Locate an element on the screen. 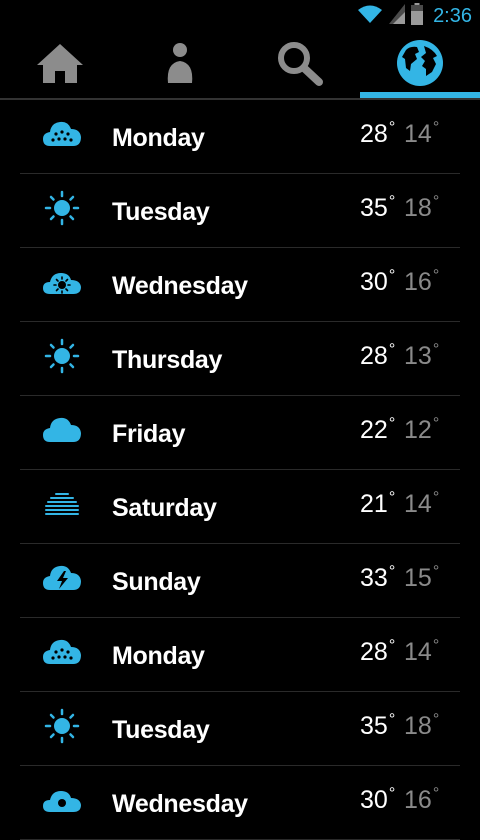  globe-icon is located at coordinates (420, 65).